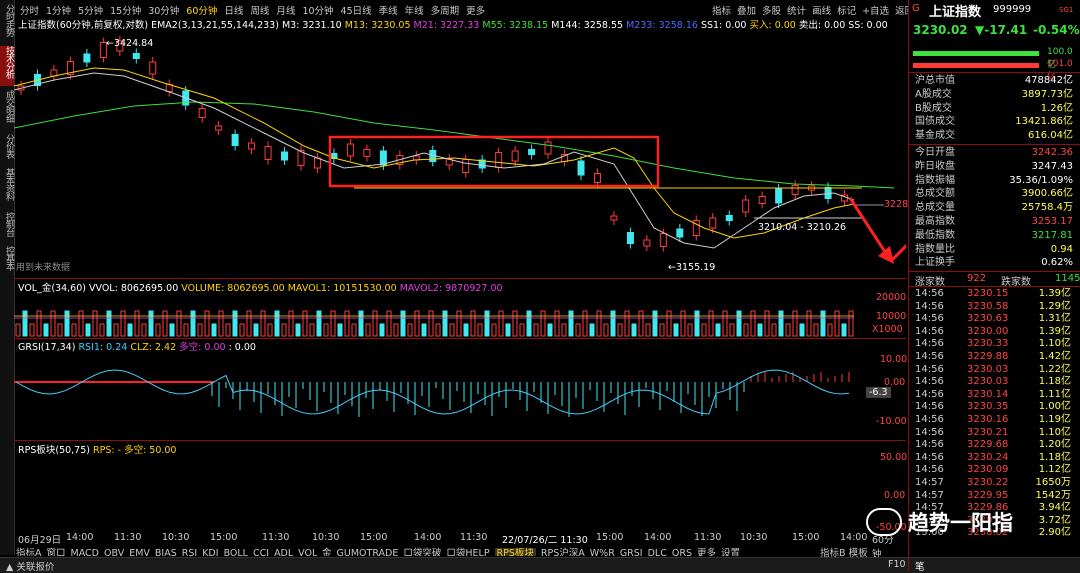  I want to click on tab-bias: BIAS, so click(166, 552).